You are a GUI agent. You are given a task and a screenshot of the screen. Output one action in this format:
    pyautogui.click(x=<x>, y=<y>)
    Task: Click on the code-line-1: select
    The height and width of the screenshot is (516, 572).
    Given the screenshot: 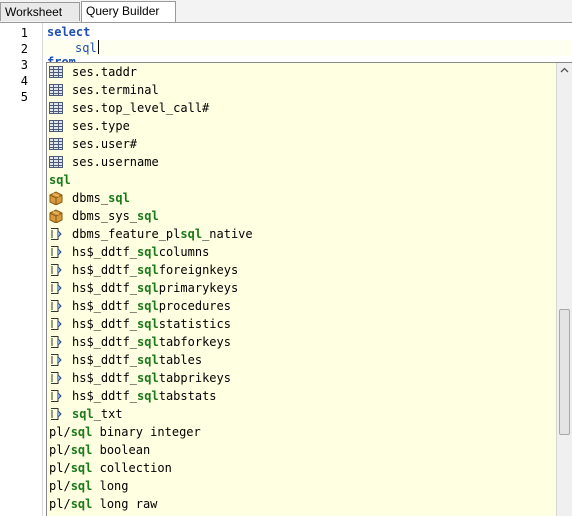 What is the action you would take?
    pyautogui.click(x=68, y=32)
    